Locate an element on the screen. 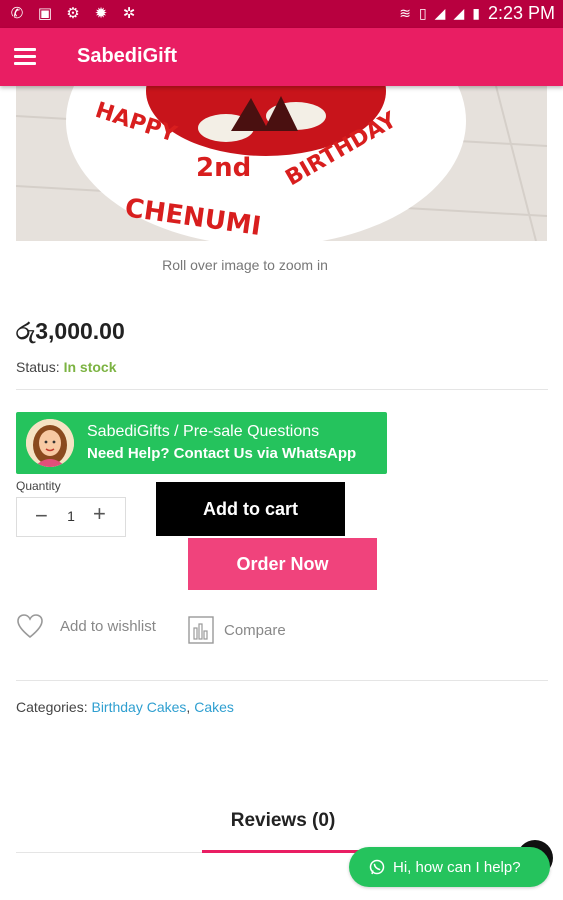  hamburger-icon is located at coordinates (25, 57).